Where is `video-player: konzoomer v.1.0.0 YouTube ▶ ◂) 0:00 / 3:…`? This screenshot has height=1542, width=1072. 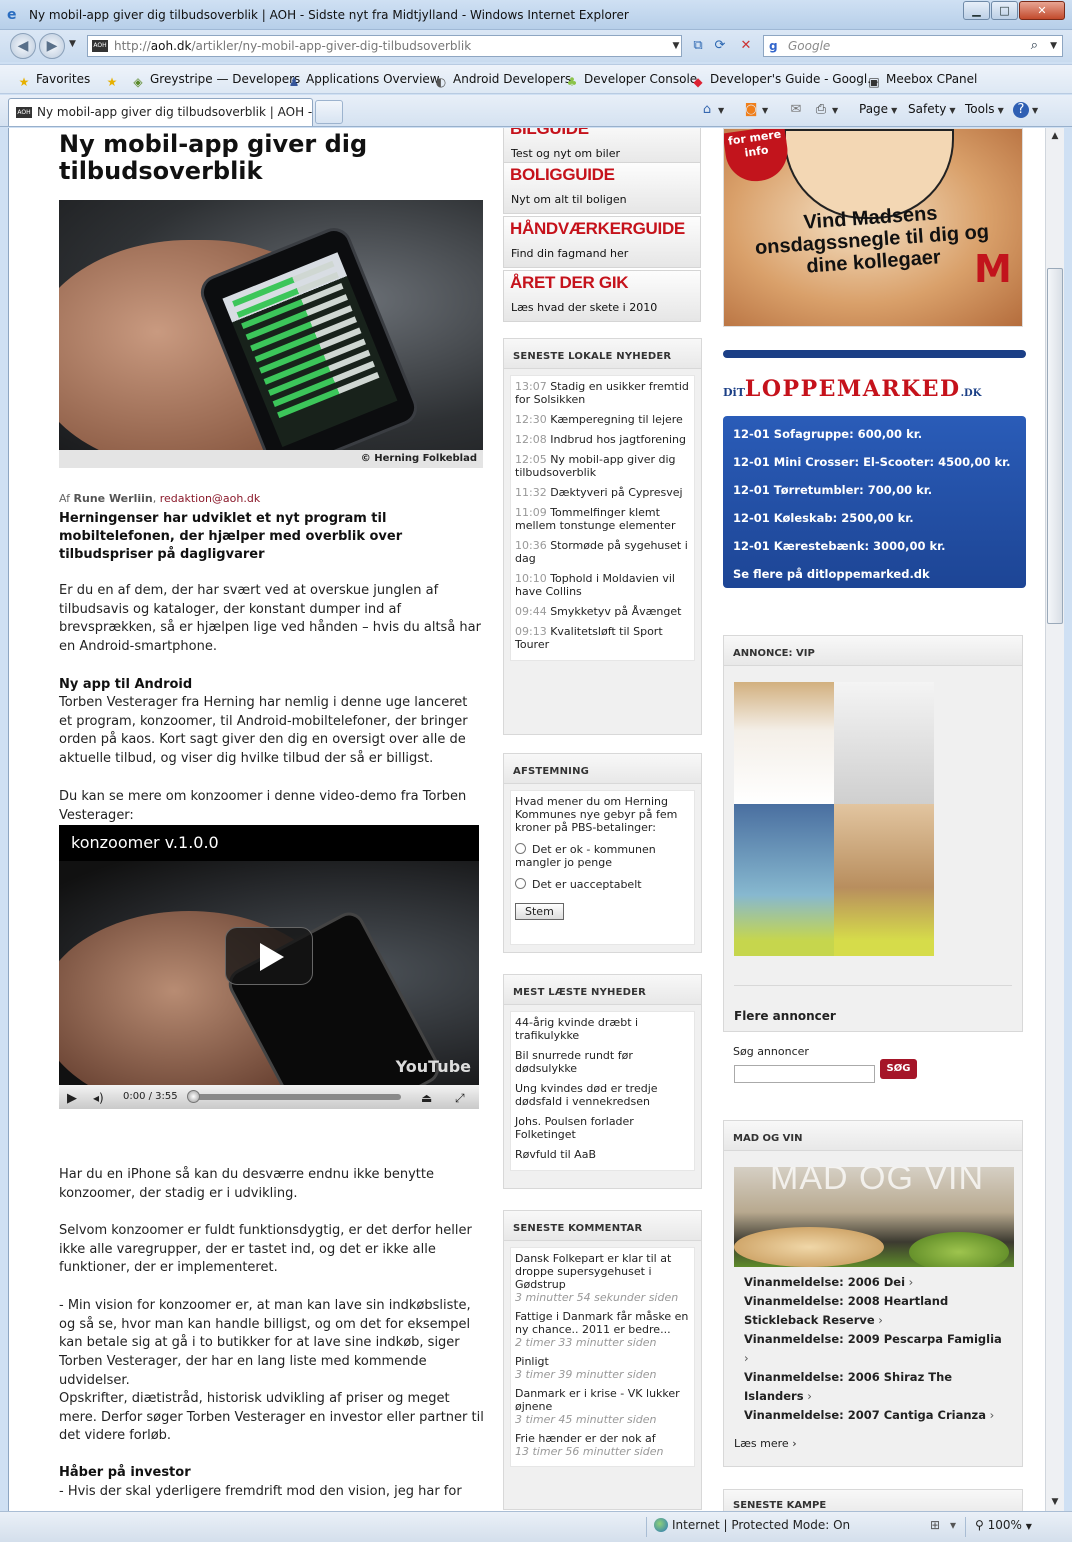 video-player: konzoomer v.1.0.0 YouTube ▶ ◂) 0:00 / 3:… is located at coordinates (269, 967).